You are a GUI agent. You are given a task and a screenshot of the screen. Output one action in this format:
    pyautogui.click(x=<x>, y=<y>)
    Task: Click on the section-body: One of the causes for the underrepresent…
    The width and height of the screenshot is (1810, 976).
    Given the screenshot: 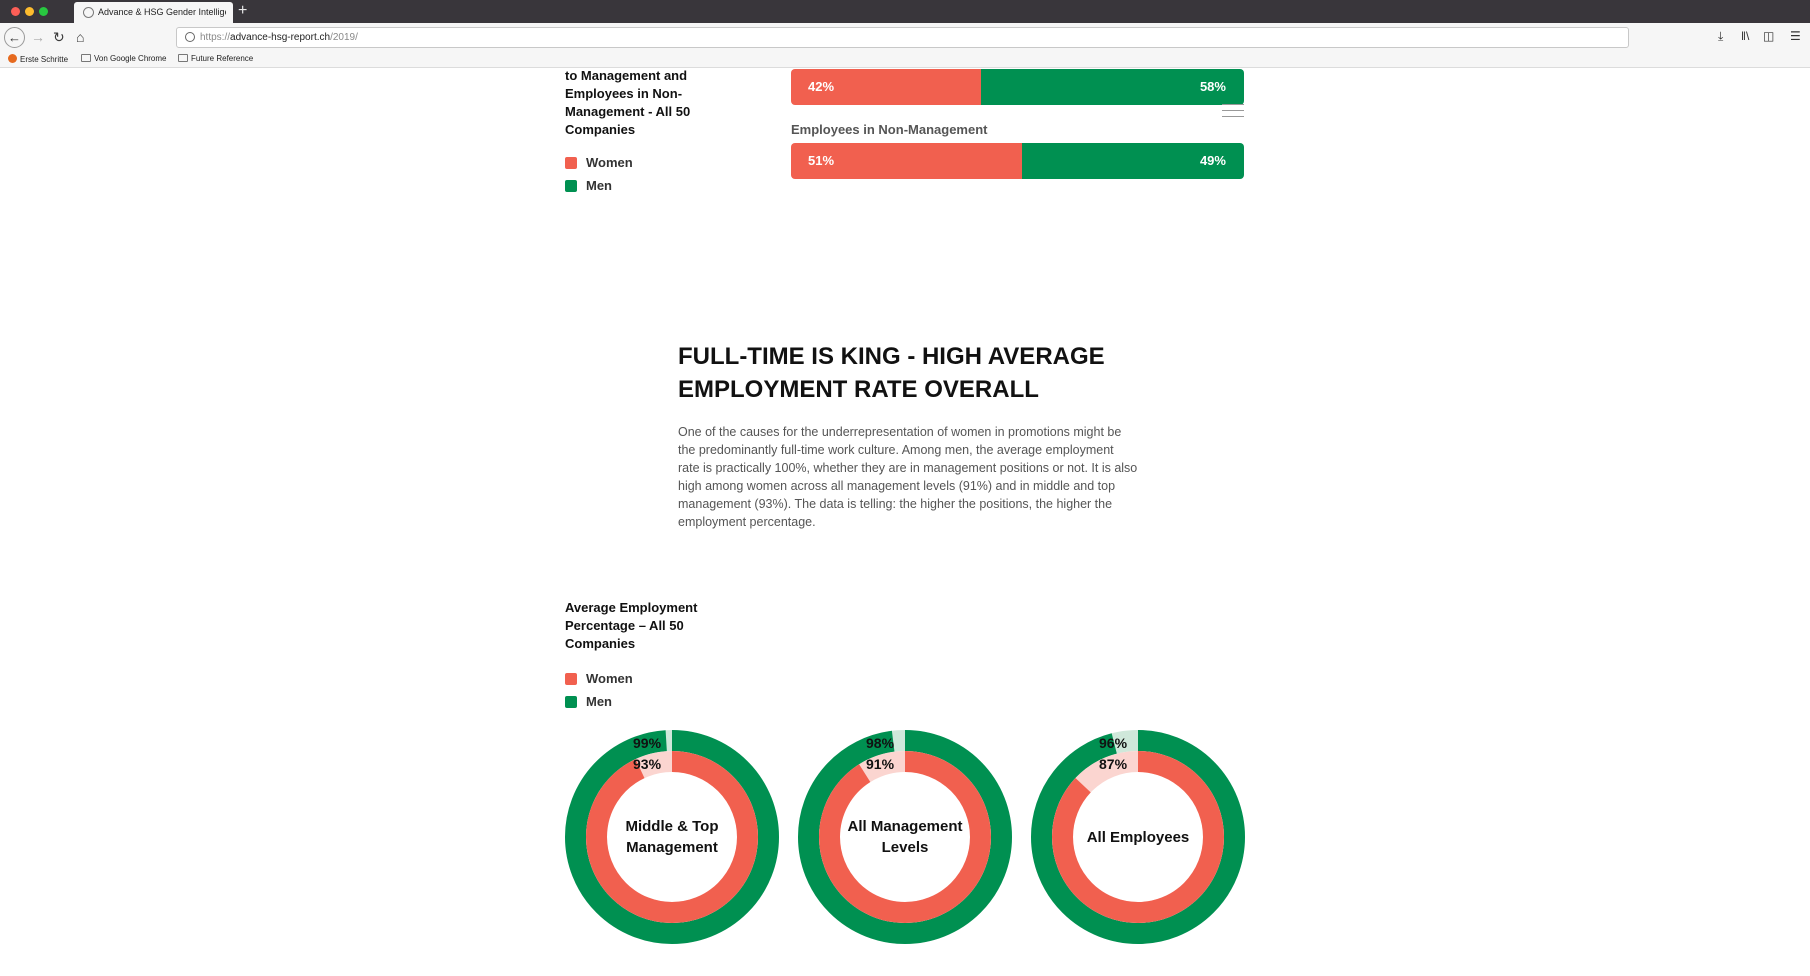 What is the action you would take?
    pyautogui.click(x=908, y=477)
    